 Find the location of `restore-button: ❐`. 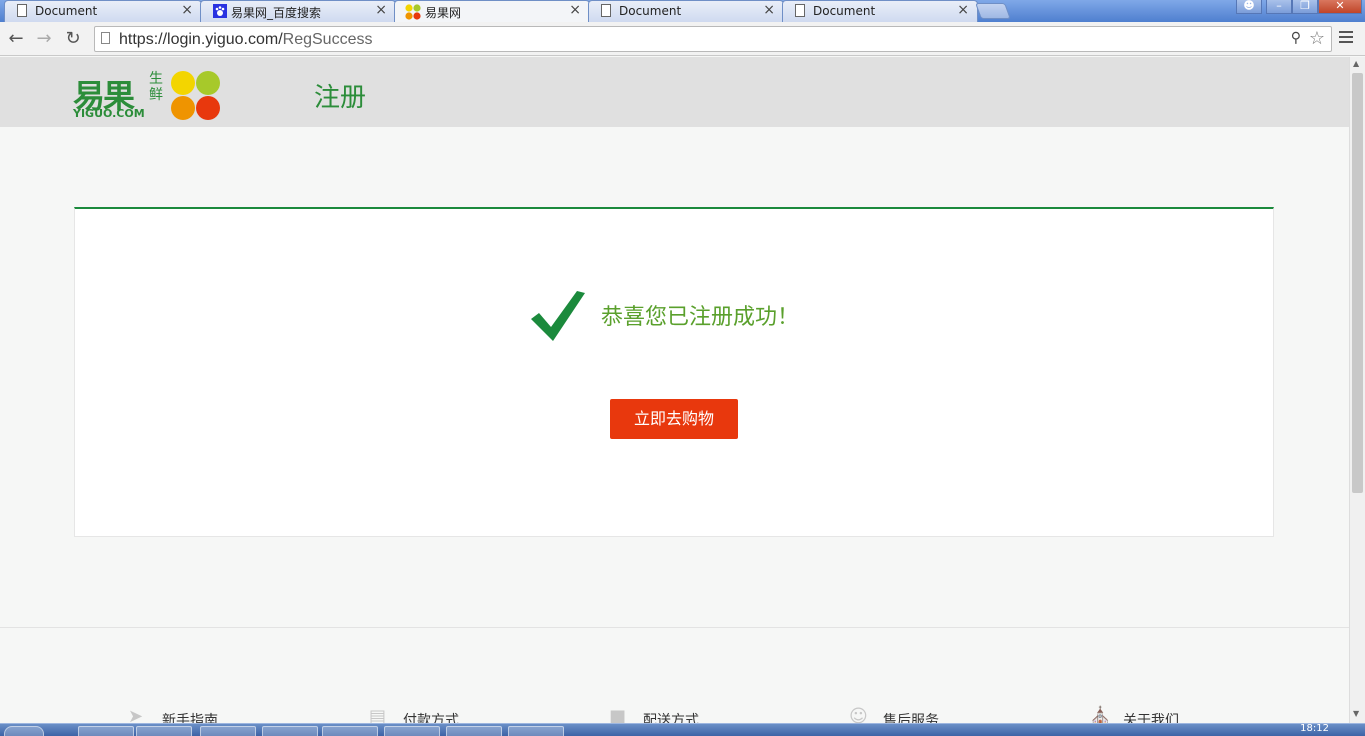

restore-button: ❐ is located at coordinates (1305, 7).